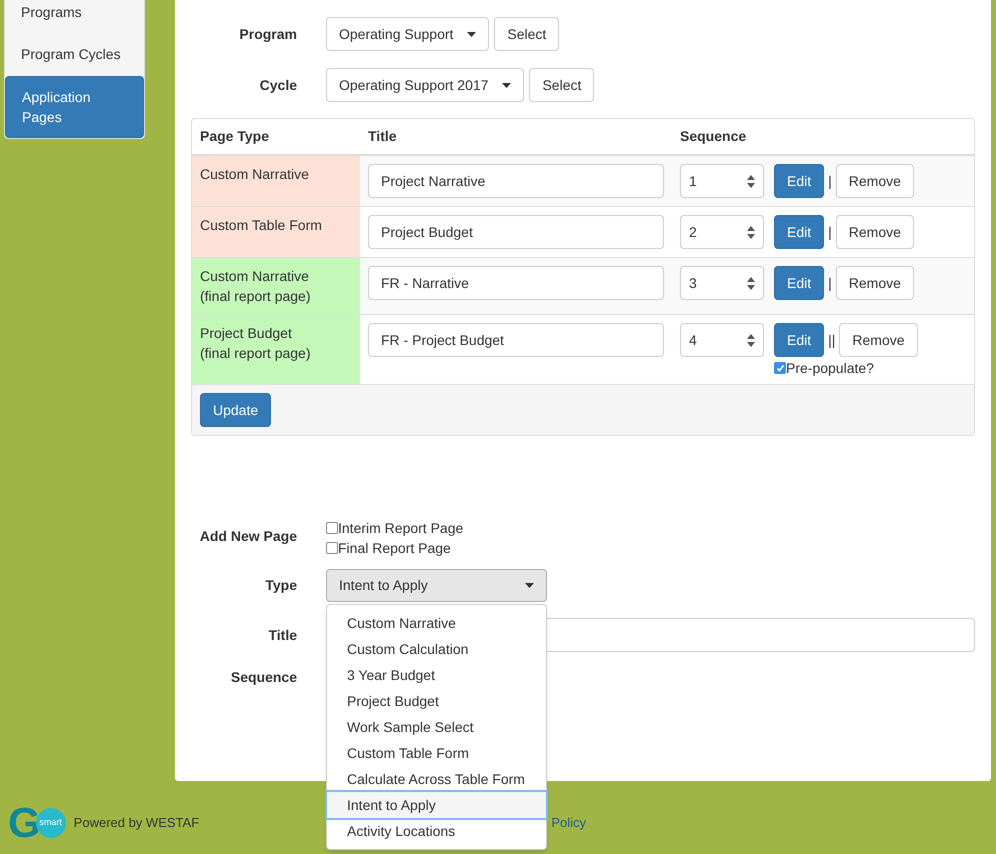  I want to click on sequence-field: 2, so click(722, 232).